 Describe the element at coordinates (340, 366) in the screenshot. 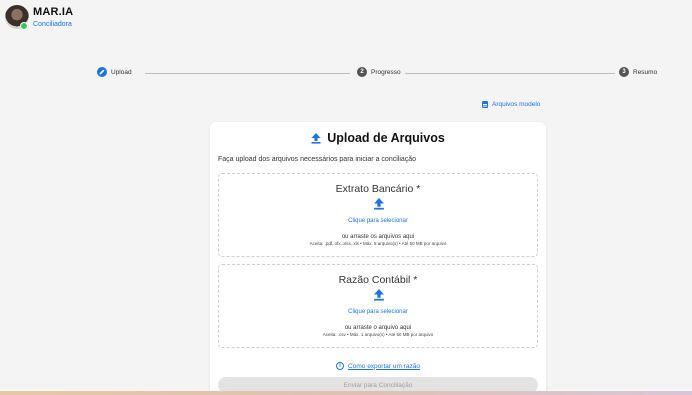

I see `info-icon: i` at that location.